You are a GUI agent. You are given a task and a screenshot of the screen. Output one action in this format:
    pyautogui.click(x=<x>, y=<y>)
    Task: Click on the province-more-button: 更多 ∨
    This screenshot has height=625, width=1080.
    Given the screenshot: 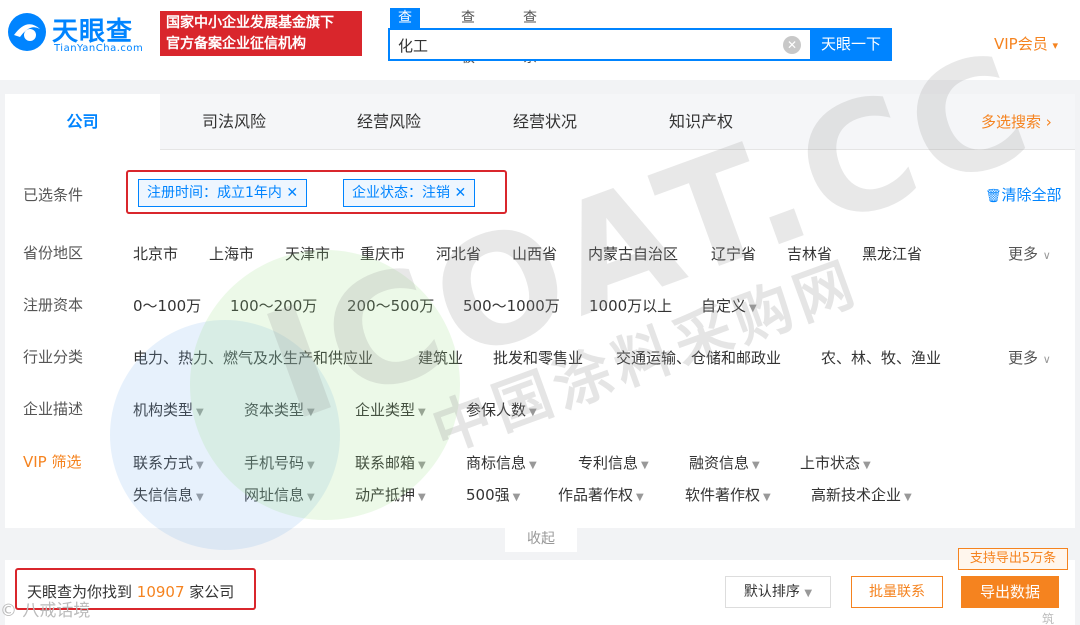 What is the action you would take?
    pyautogui.click(x=1029, y=253)
    